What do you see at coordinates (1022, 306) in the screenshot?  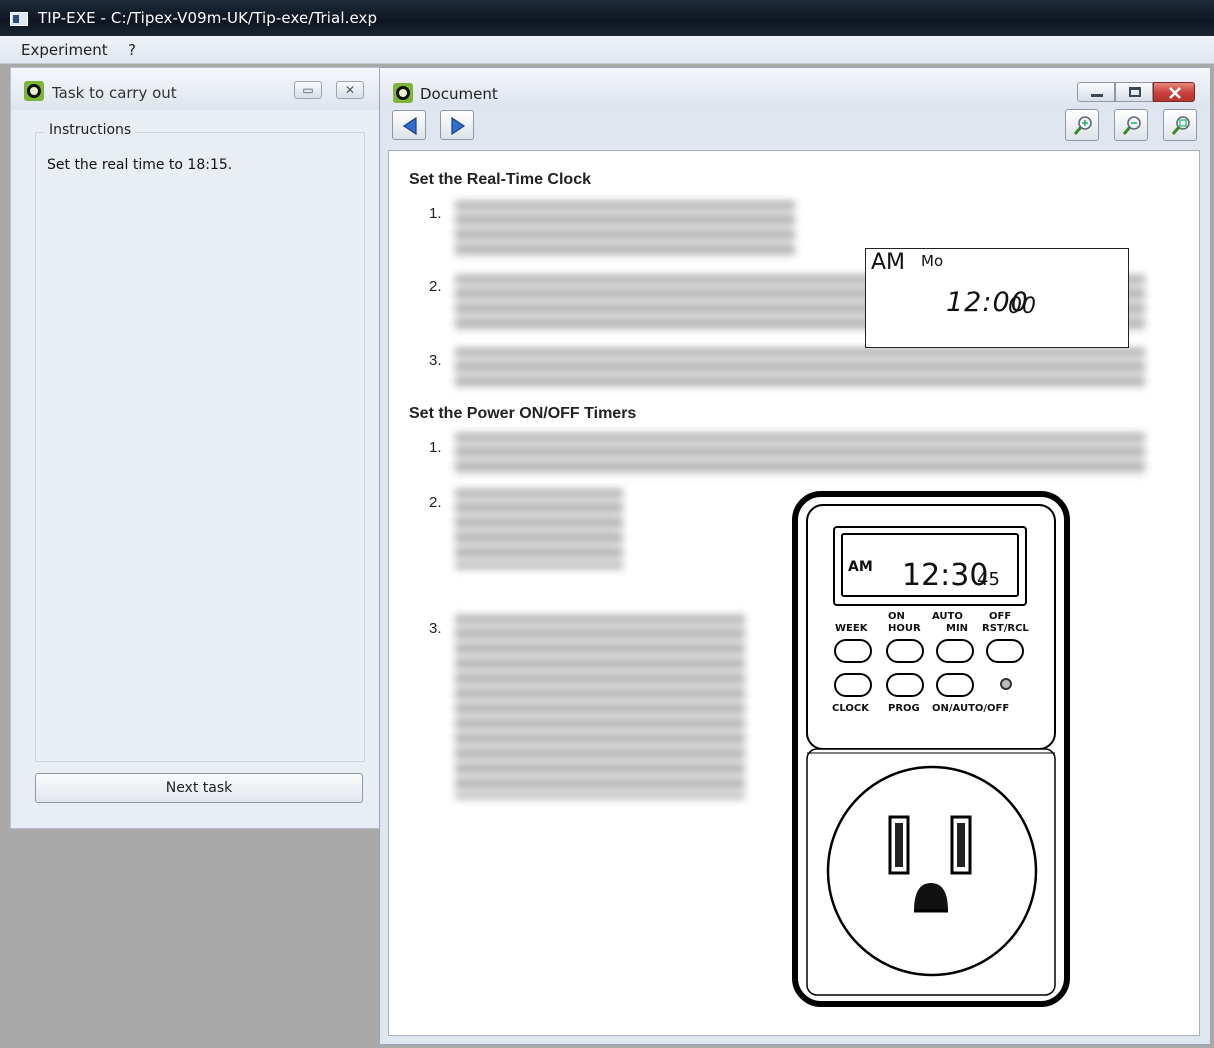 I see `display-seconds: 00` at bounding box center [1022, 306].